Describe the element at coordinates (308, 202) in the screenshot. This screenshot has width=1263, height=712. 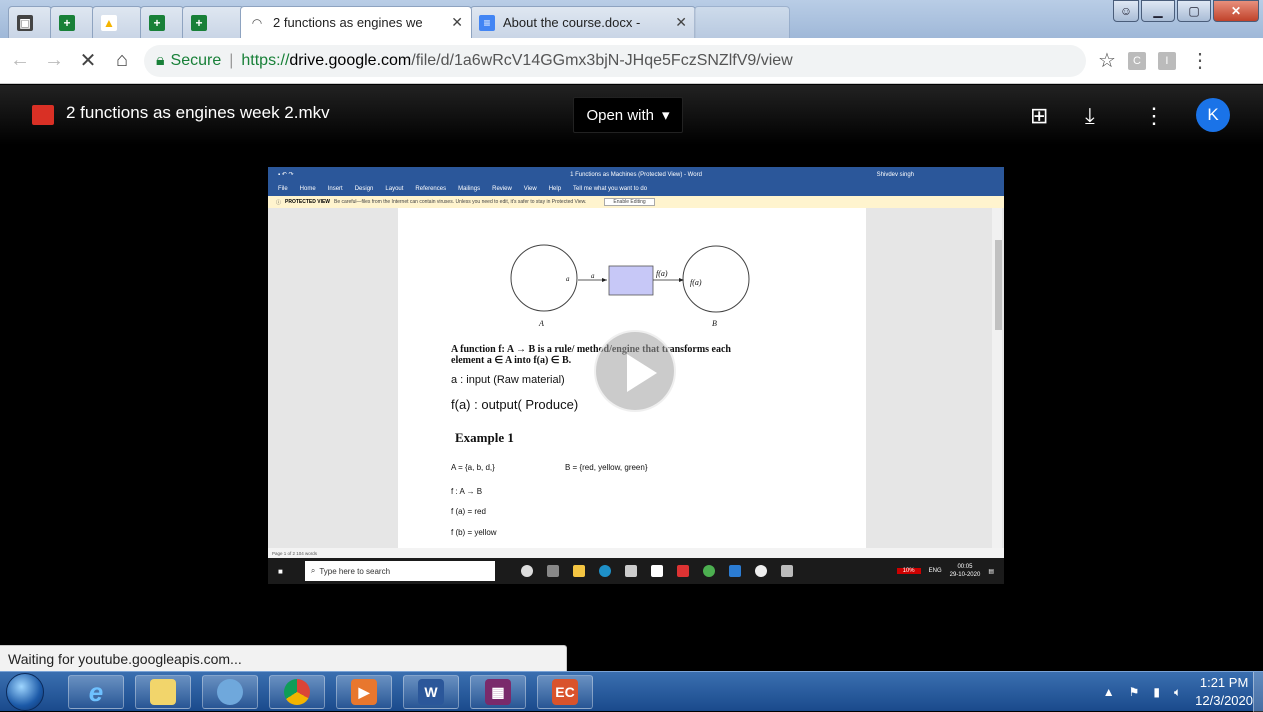
I see `protected-label: PROTECTED VIEW` at that location.